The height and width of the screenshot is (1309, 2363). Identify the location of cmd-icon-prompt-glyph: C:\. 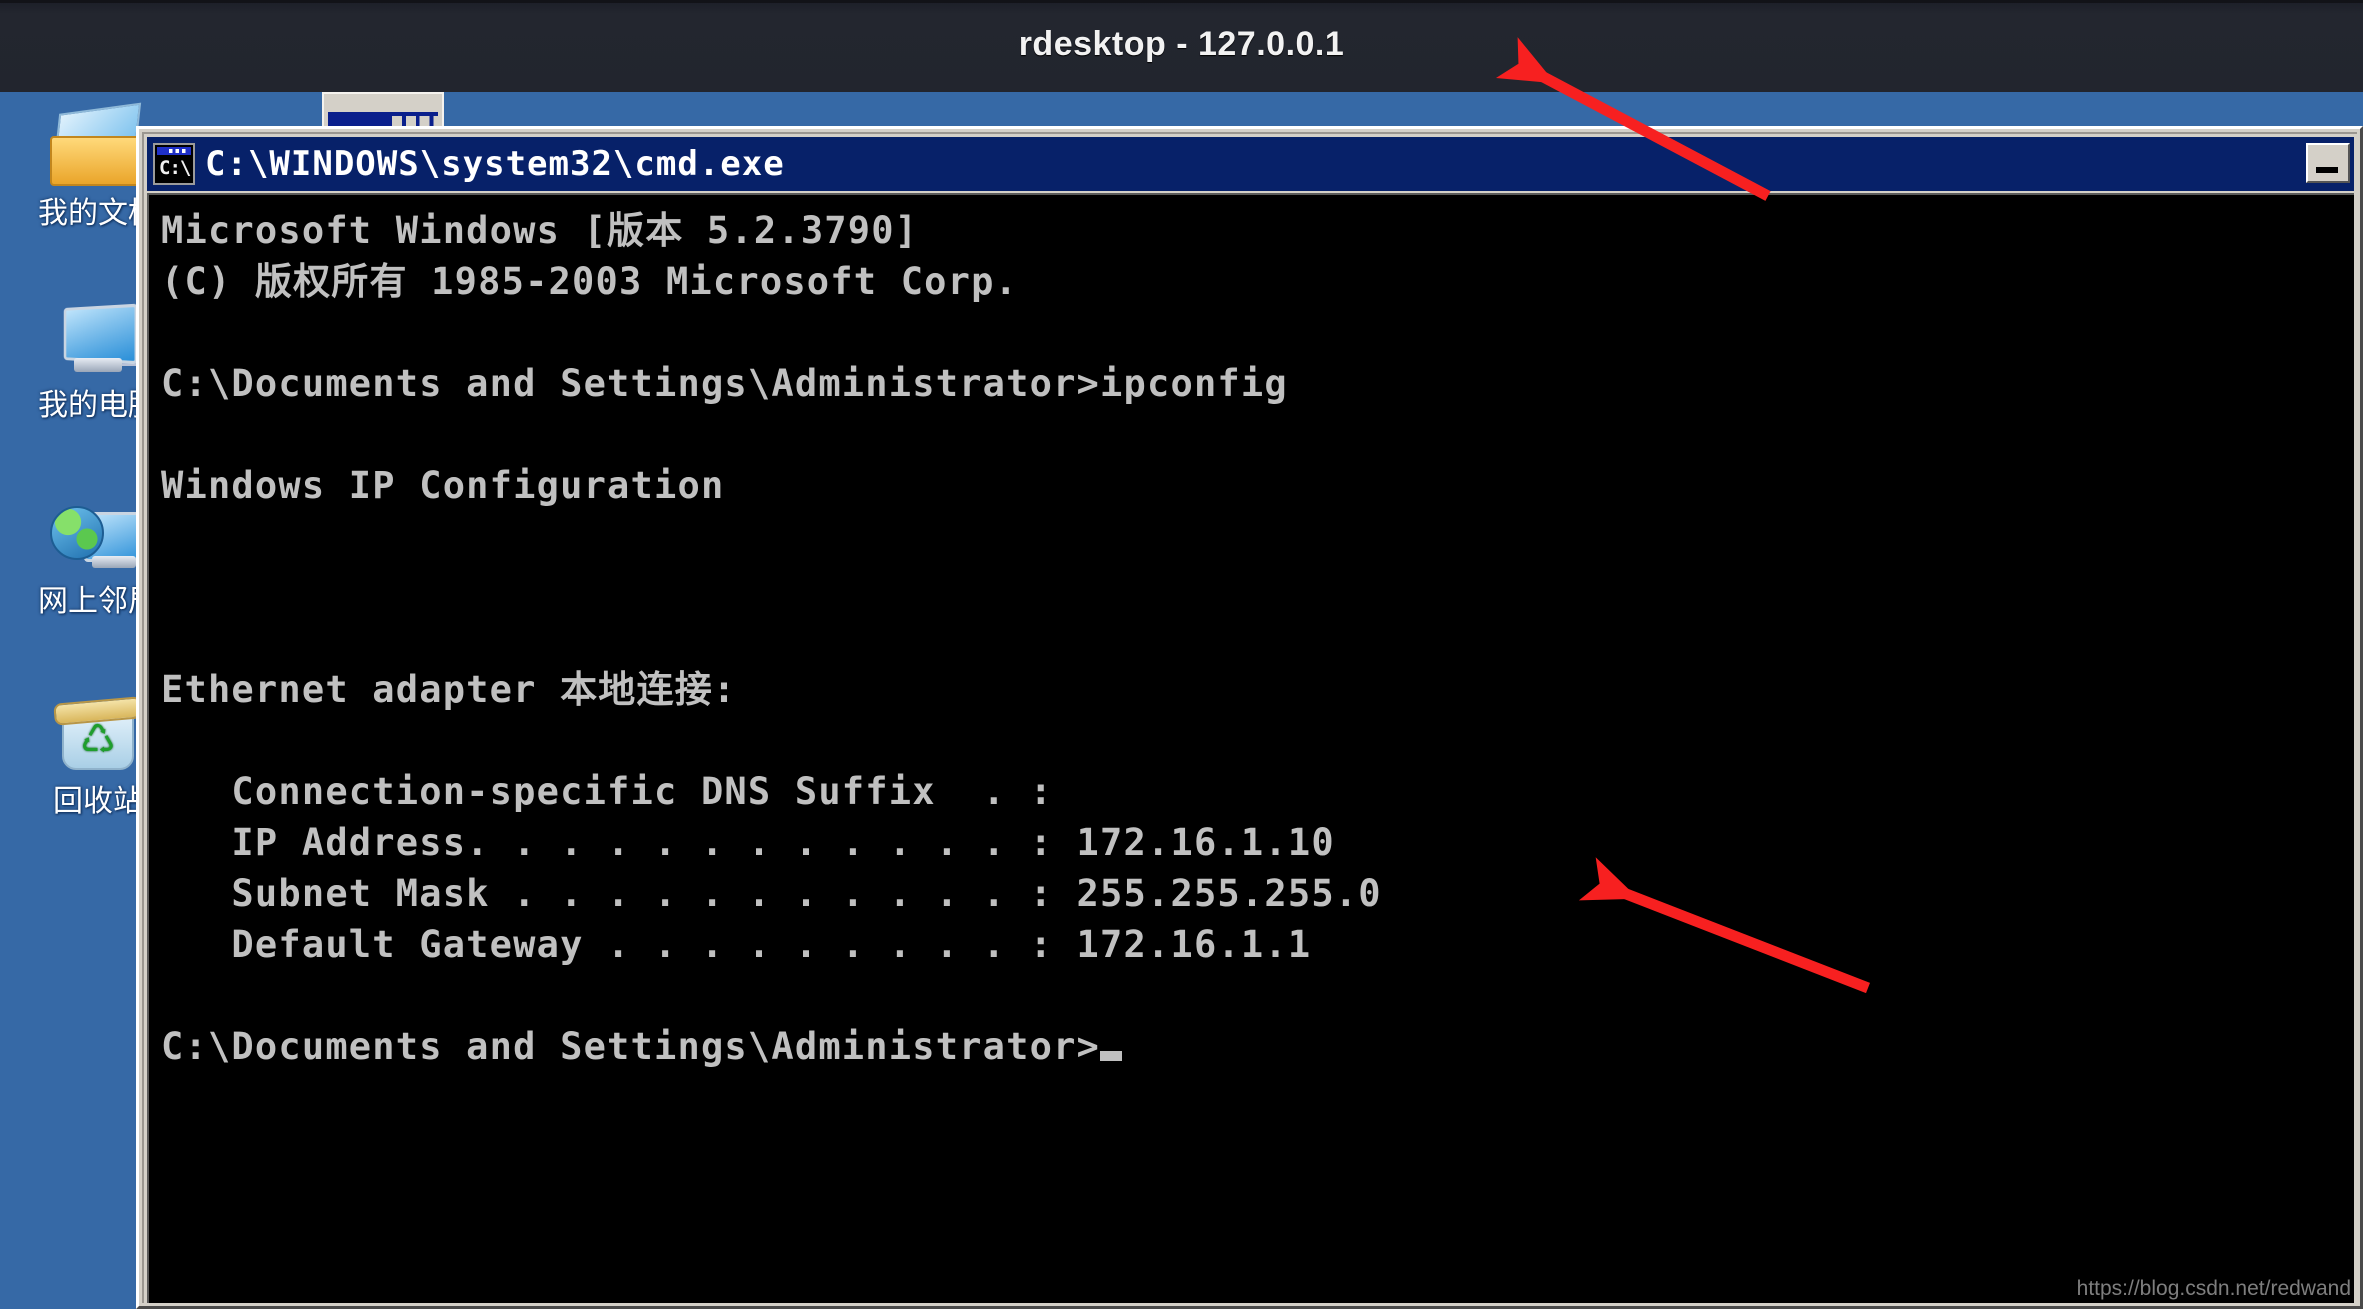
(175, 168).